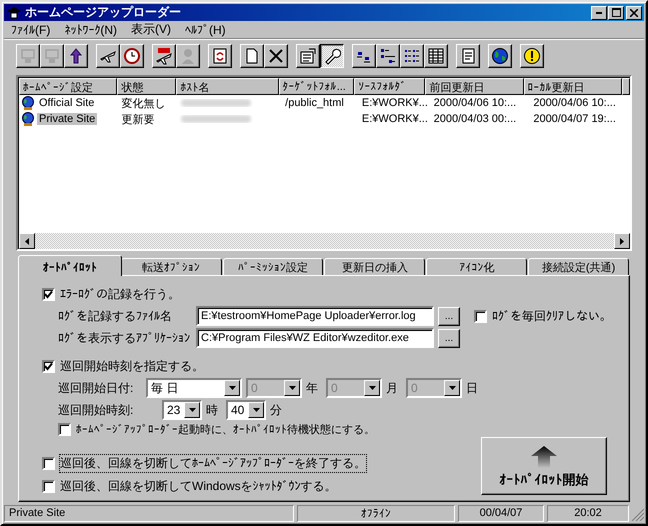  Describe the element at coordinates (96, 410) in the screenshot. I see `field-label: 巡回開始時刻:` at that location.